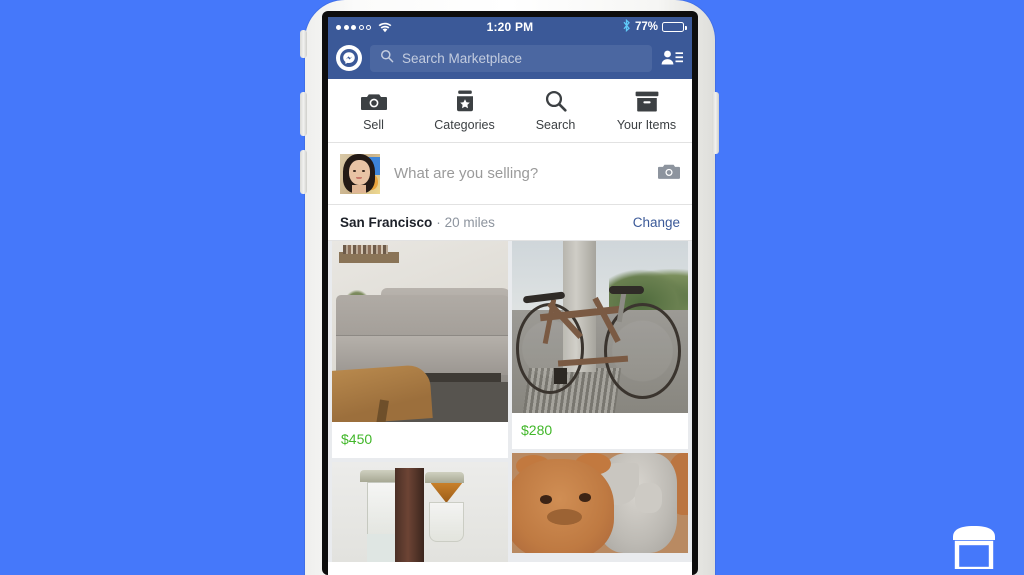 Image resolution: width=1024 pixels, height=575 pixels. Describe the element at coordinates (519, 173) in the screenshot. I see `composer-placeholder: What are you selling?` at that location.